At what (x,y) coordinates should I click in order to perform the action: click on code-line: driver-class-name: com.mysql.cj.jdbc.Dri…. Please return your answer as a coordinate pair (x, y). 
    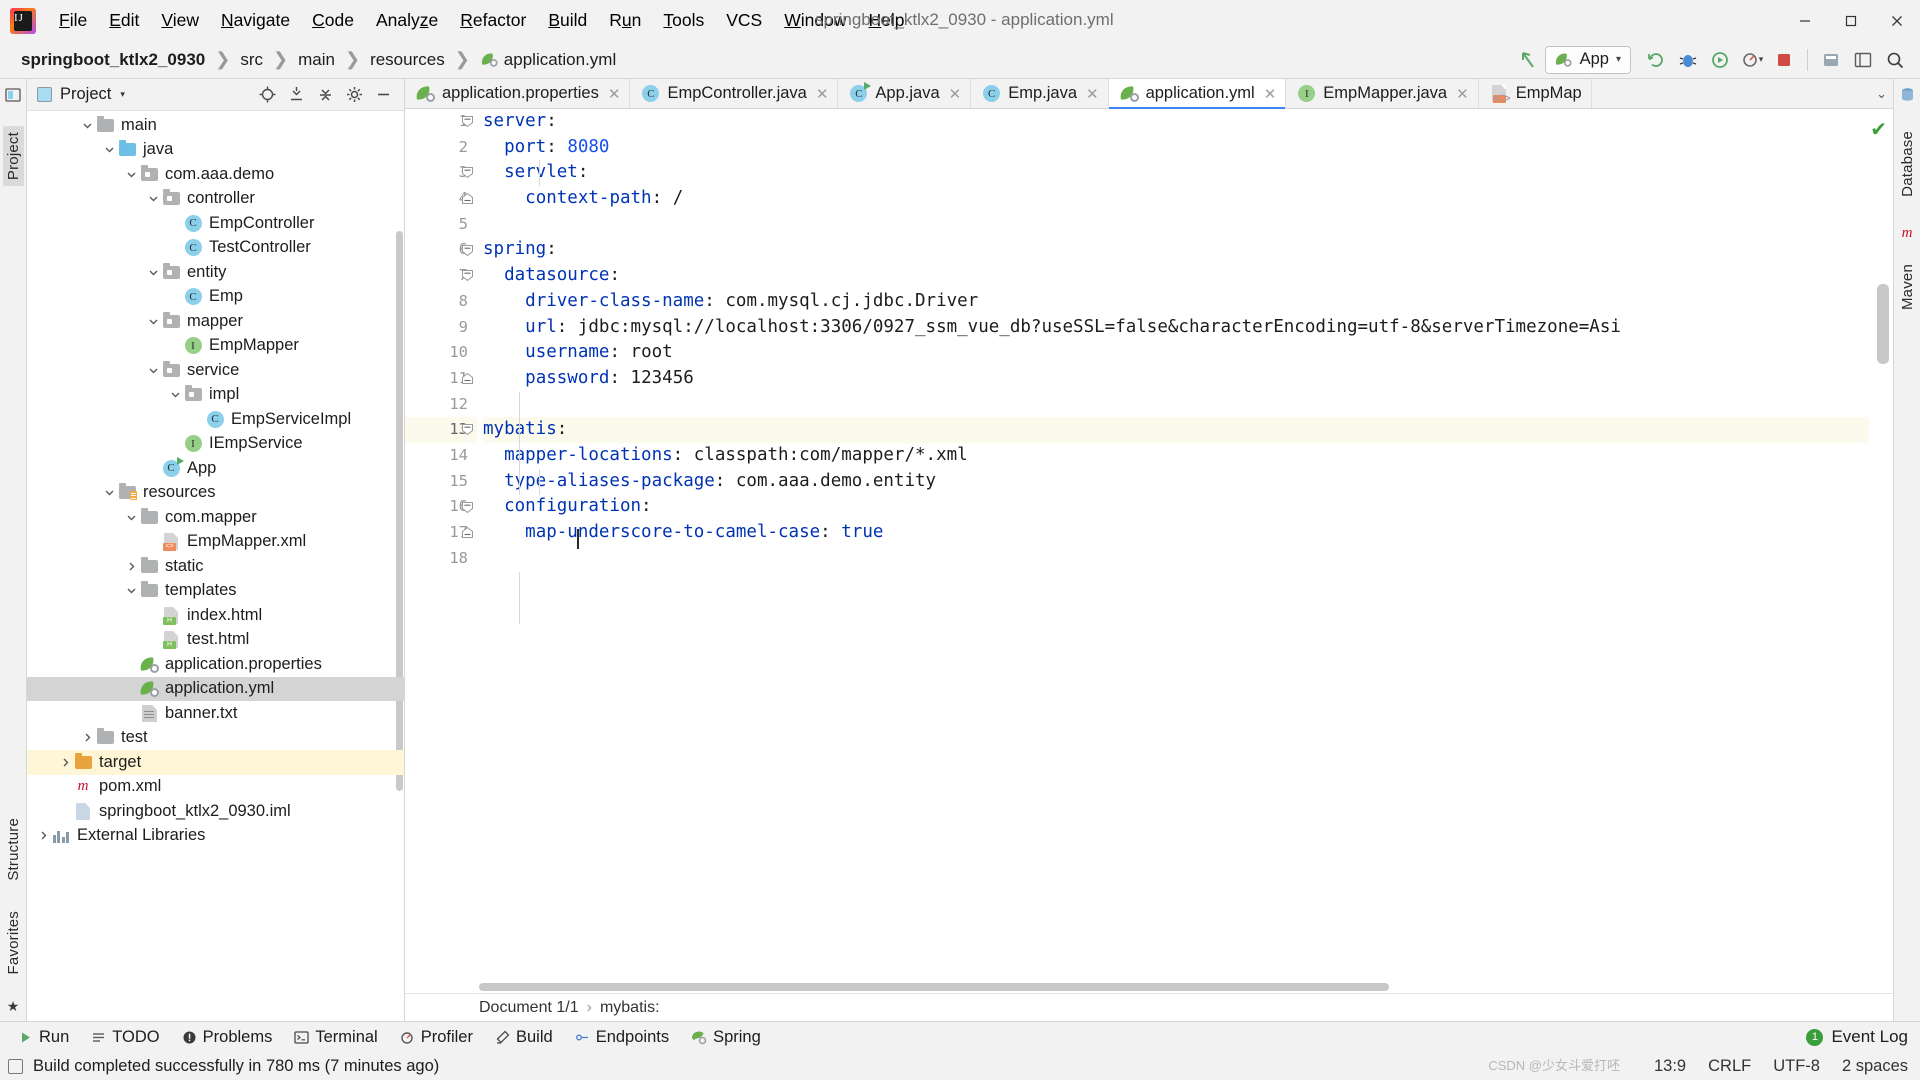
    Looking at the image, I should click on (1176, 302).